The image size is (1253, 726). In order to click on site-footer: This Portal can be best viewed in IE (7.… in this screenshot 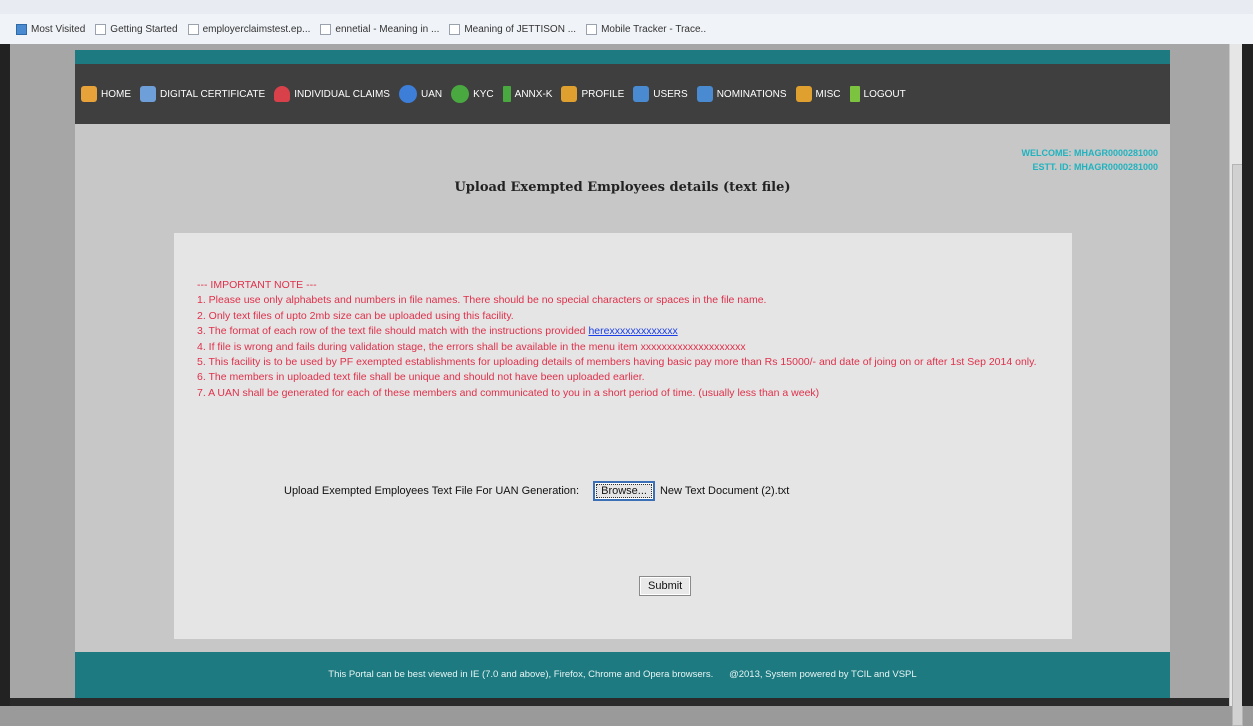, I will do `click(622, 675)`.